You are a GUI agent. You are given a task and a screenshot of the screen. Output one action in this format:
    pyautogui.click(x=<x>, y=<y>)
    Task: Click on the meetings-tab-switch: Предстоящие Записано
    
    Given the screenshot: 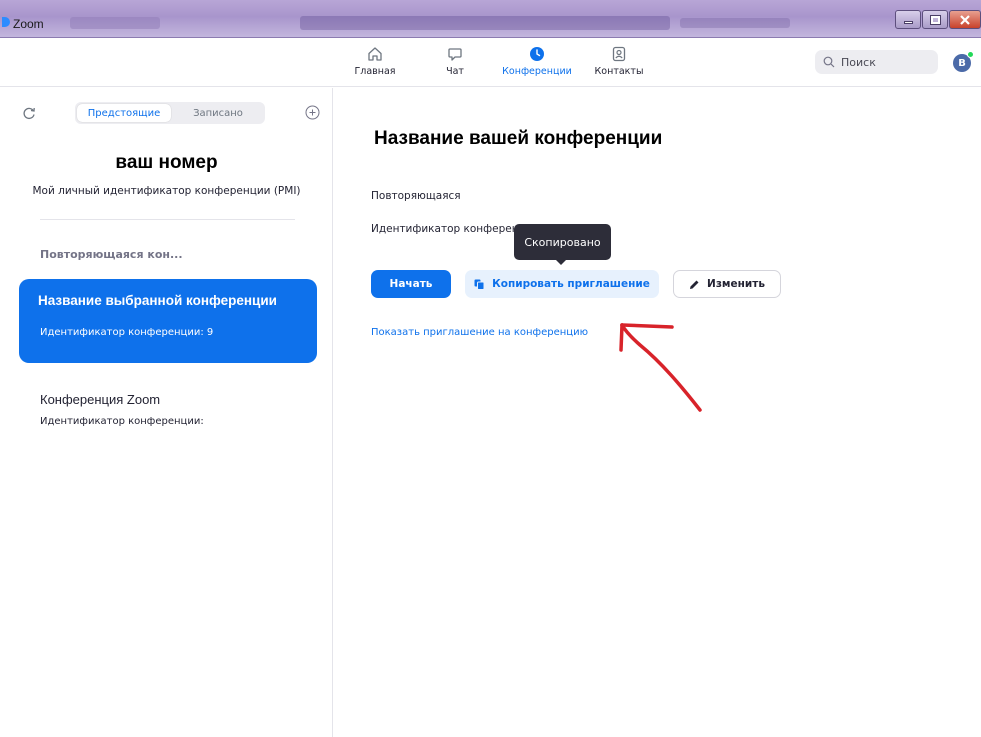 What is the action you would take?
    pyautogui.click(x=170, y=113)
    